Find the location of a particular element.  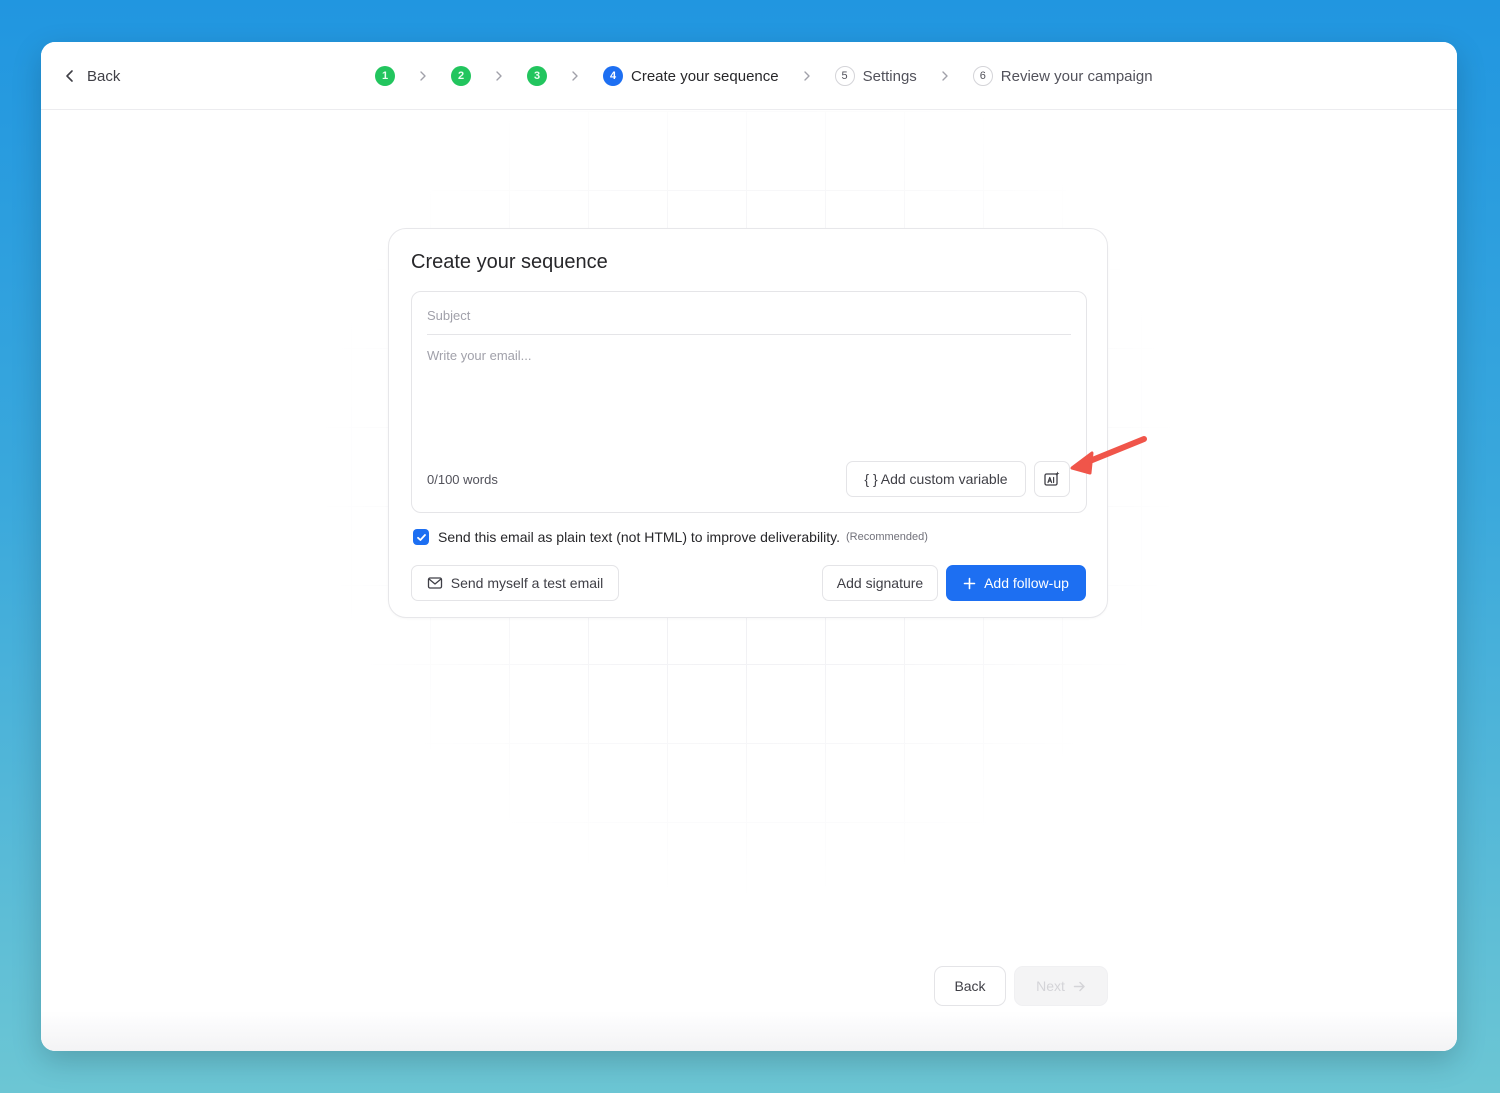

plus-icon is located at coordinates (969, 583).